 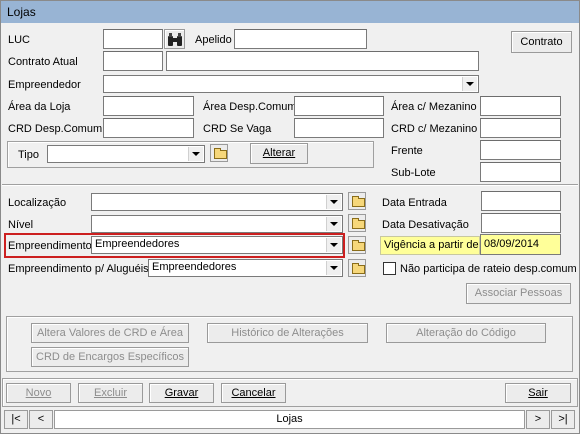 I want to click on alteracao-codigo-button: Alteração do Código, so click(x=466, y=333).